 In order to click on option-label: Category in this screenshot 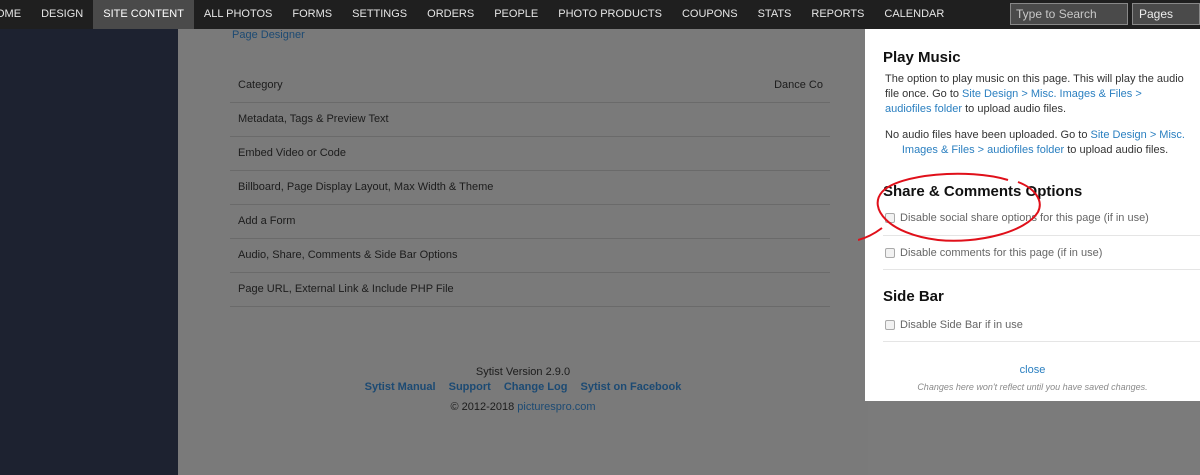, I will do `click(260, 85)`.